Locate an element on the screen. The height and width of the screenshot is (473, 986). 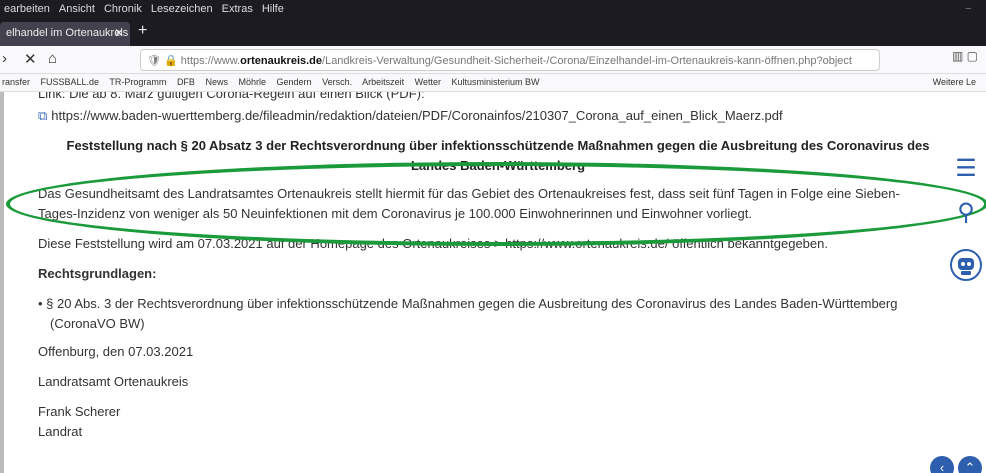
minimize-icon: – is located at coordinates (968, 8).